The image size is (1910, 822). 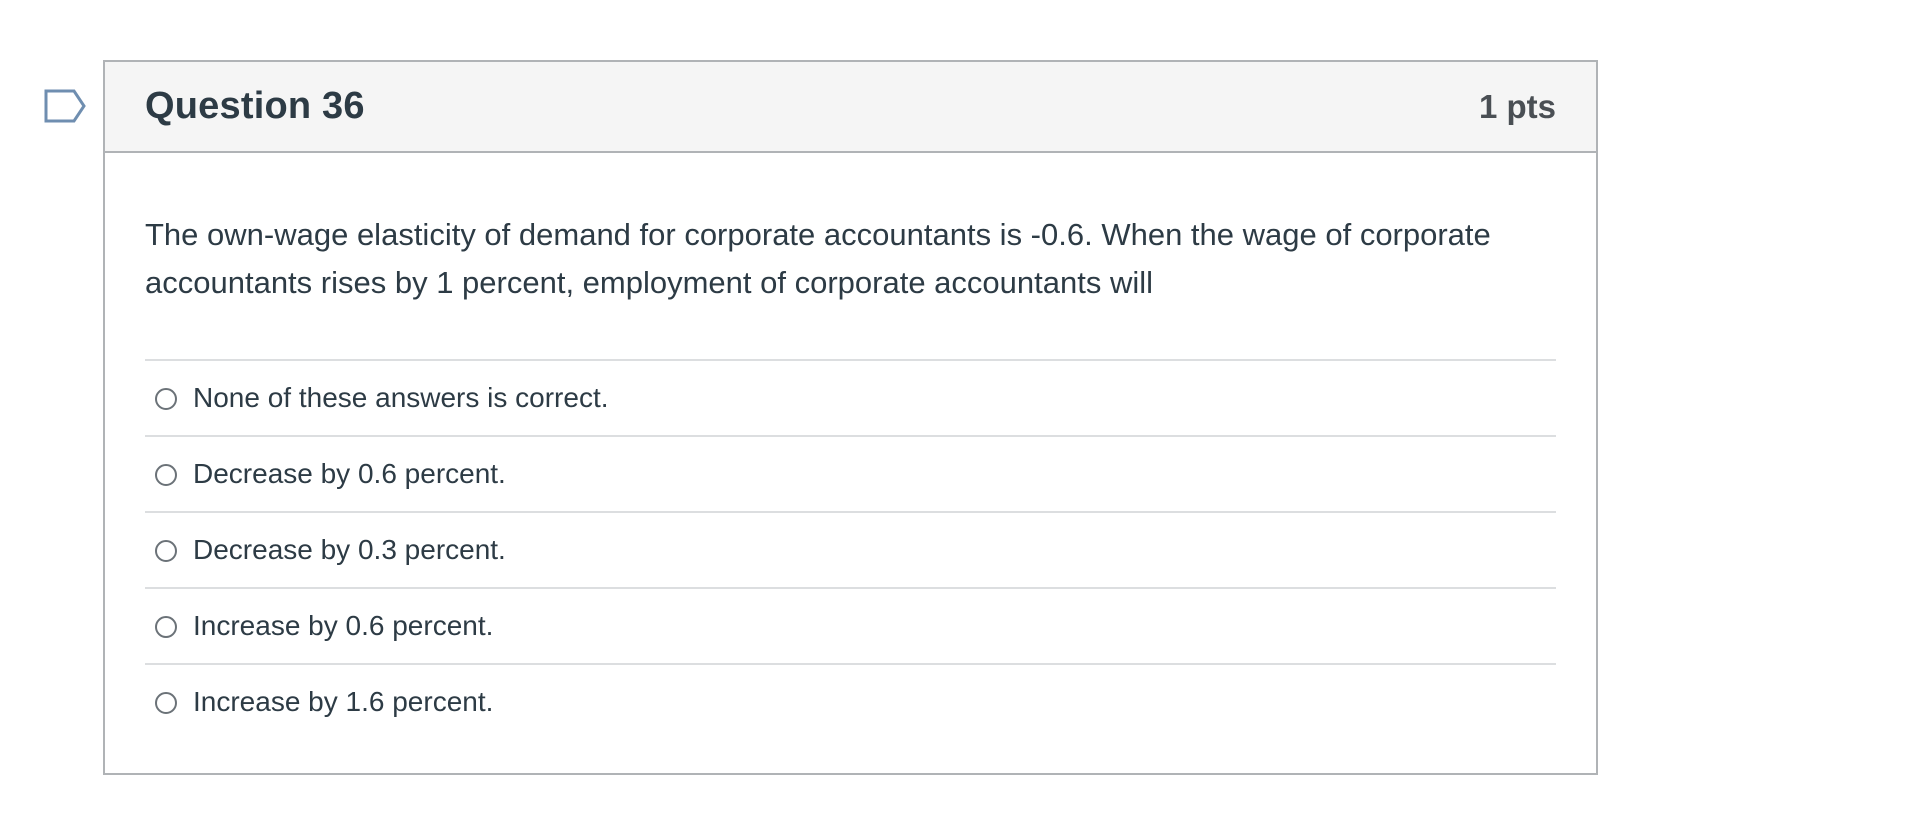 I want to click on flag-outline-icon, so click(x=65, y=106).